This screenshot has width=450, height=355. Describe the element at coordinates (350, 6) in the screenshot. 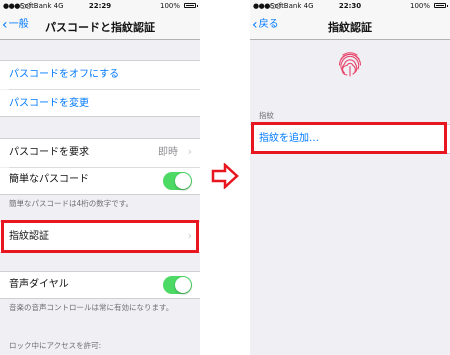

I see `status-bar: ●●●○○ SoftBank 4G 22:30 100%` at that location.